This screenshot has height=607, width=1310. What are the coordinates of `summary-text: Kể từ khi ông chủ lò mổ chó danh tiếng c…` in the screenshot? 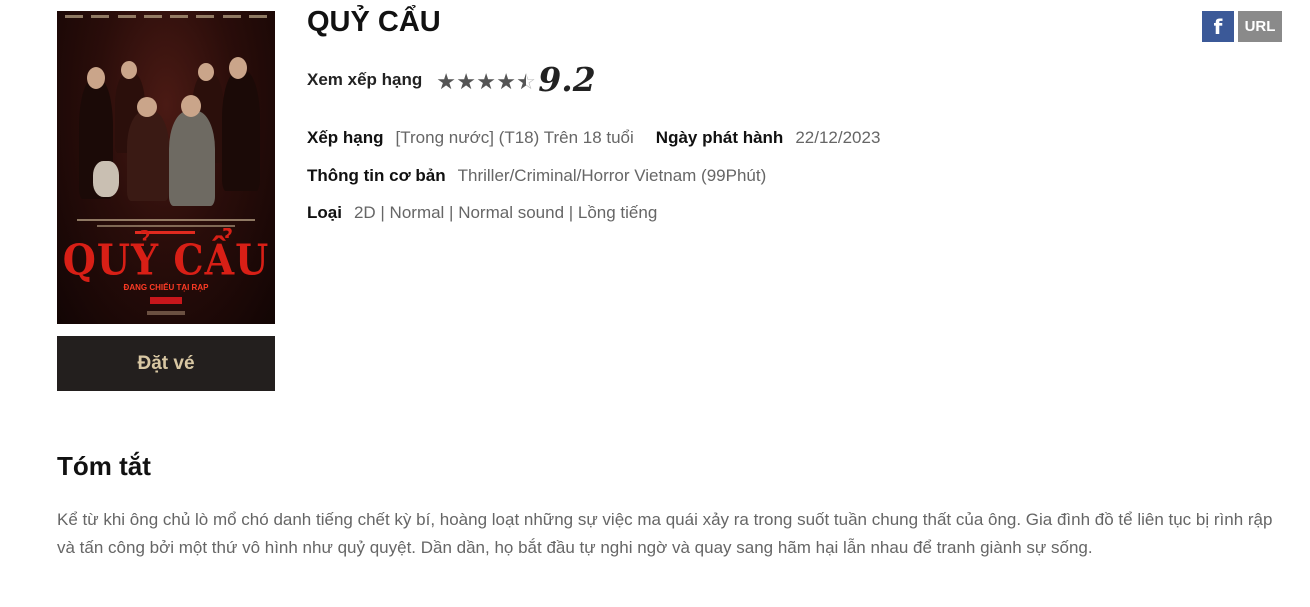 It's located at (665, 533).